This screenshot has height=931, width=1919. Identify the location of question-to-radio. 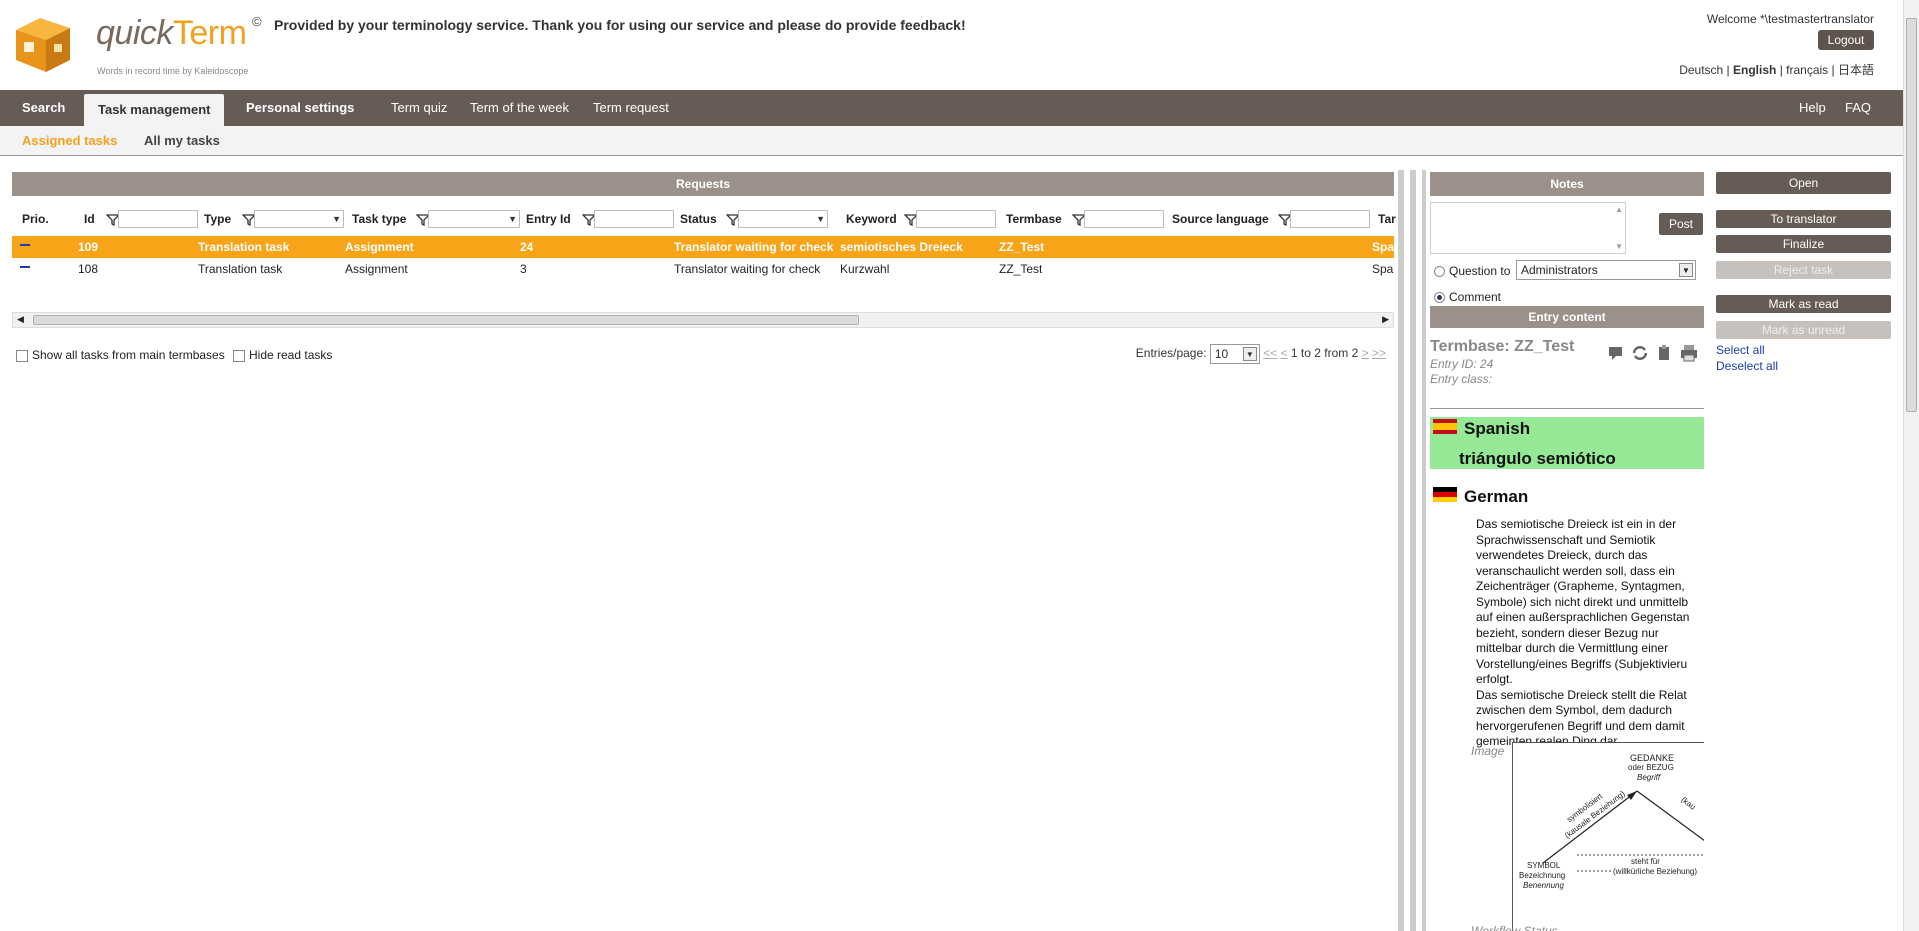
(1439, 272).